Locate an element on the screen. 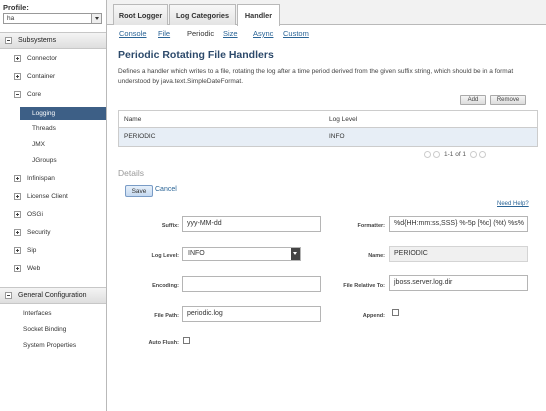  encoding-input is located at coordinates (251, 284).